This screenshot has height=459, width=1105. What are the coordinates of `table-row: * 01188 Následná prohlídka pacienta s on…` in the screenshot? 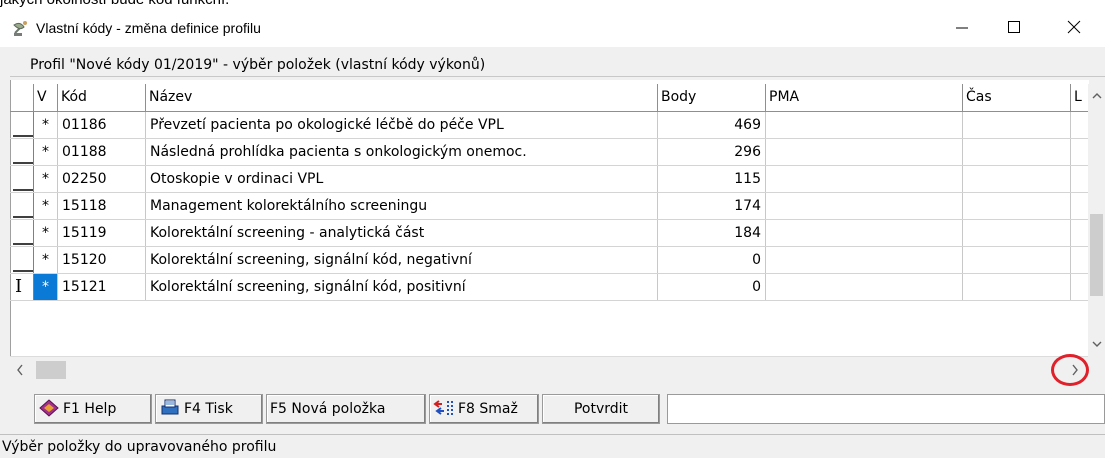 It's located at (549, 152).